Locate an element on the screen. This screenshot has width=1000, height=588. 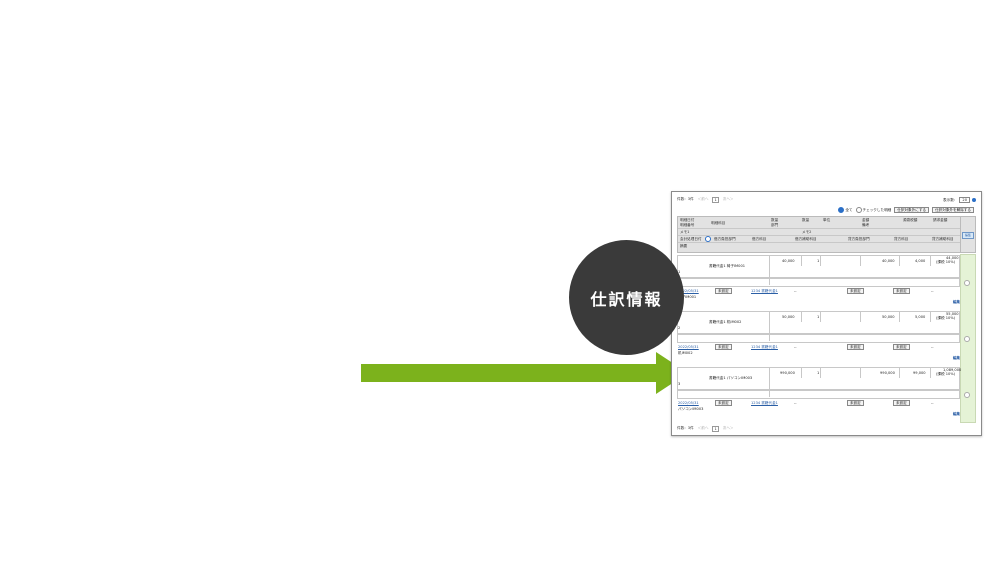
radio-all: 全て is located at coordinates (845, 210).